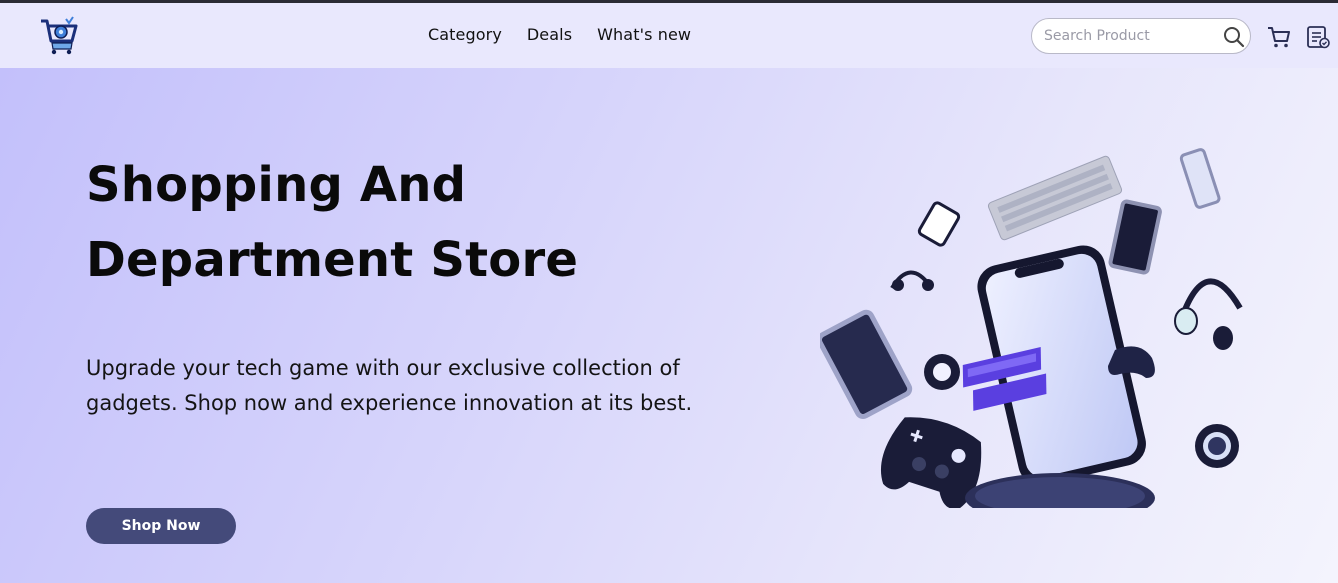  I want to click on search-box, so click(1141, 36).